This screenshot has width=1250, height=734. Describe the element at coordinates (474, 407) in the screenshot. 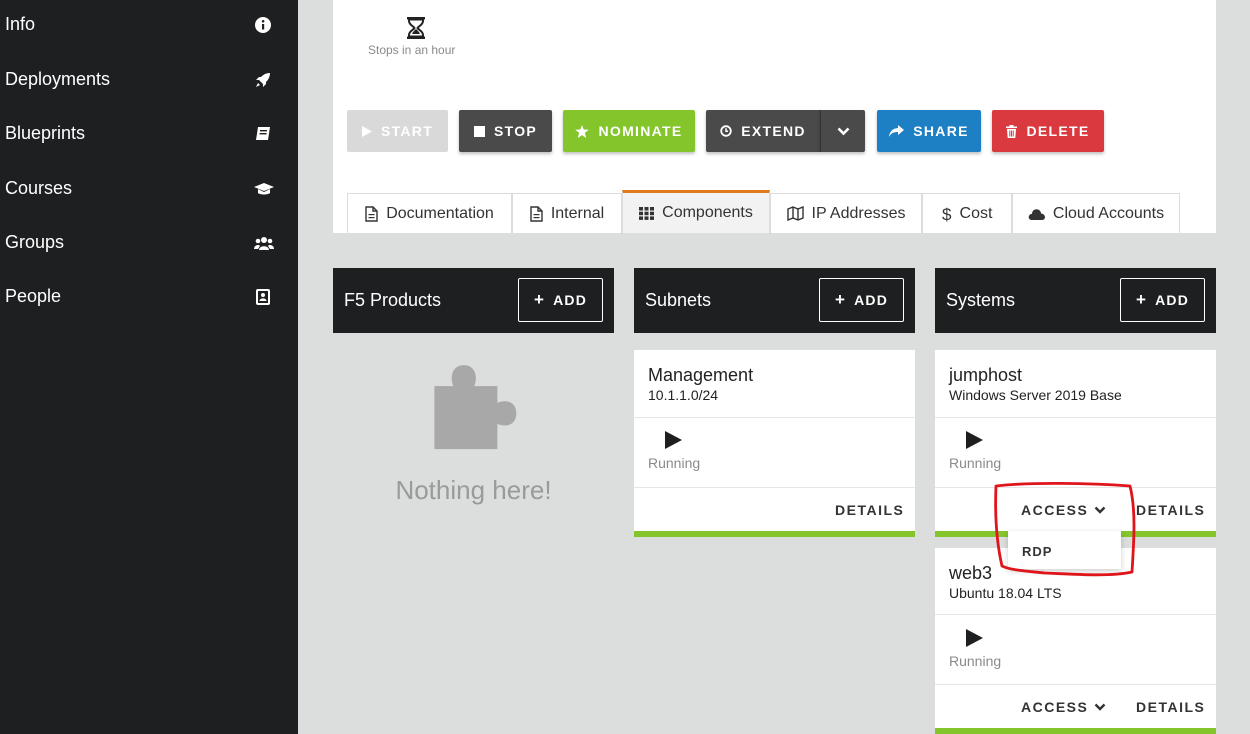

I see `puzzle-piece-icon` at that location.